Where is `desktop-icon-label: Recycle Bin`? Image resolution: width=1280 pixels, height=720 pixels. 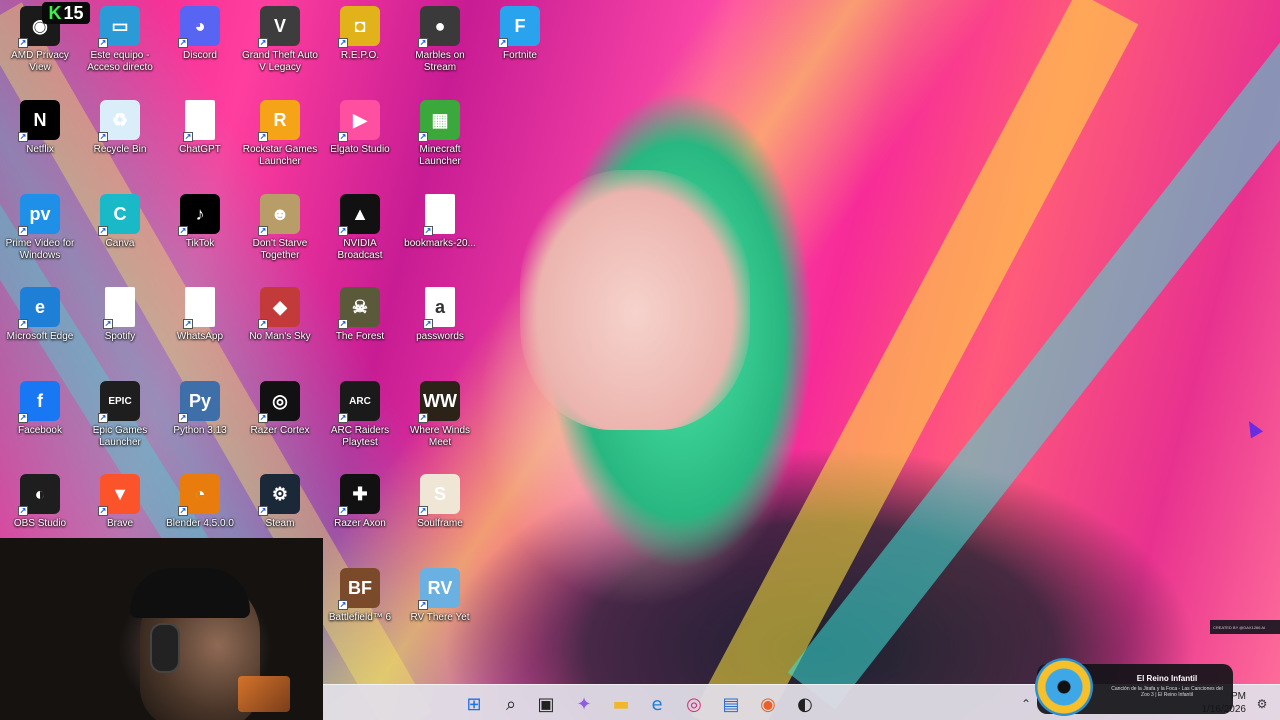
desktop-icon-label: Recycle Bin is located at coordinates (120, 149).